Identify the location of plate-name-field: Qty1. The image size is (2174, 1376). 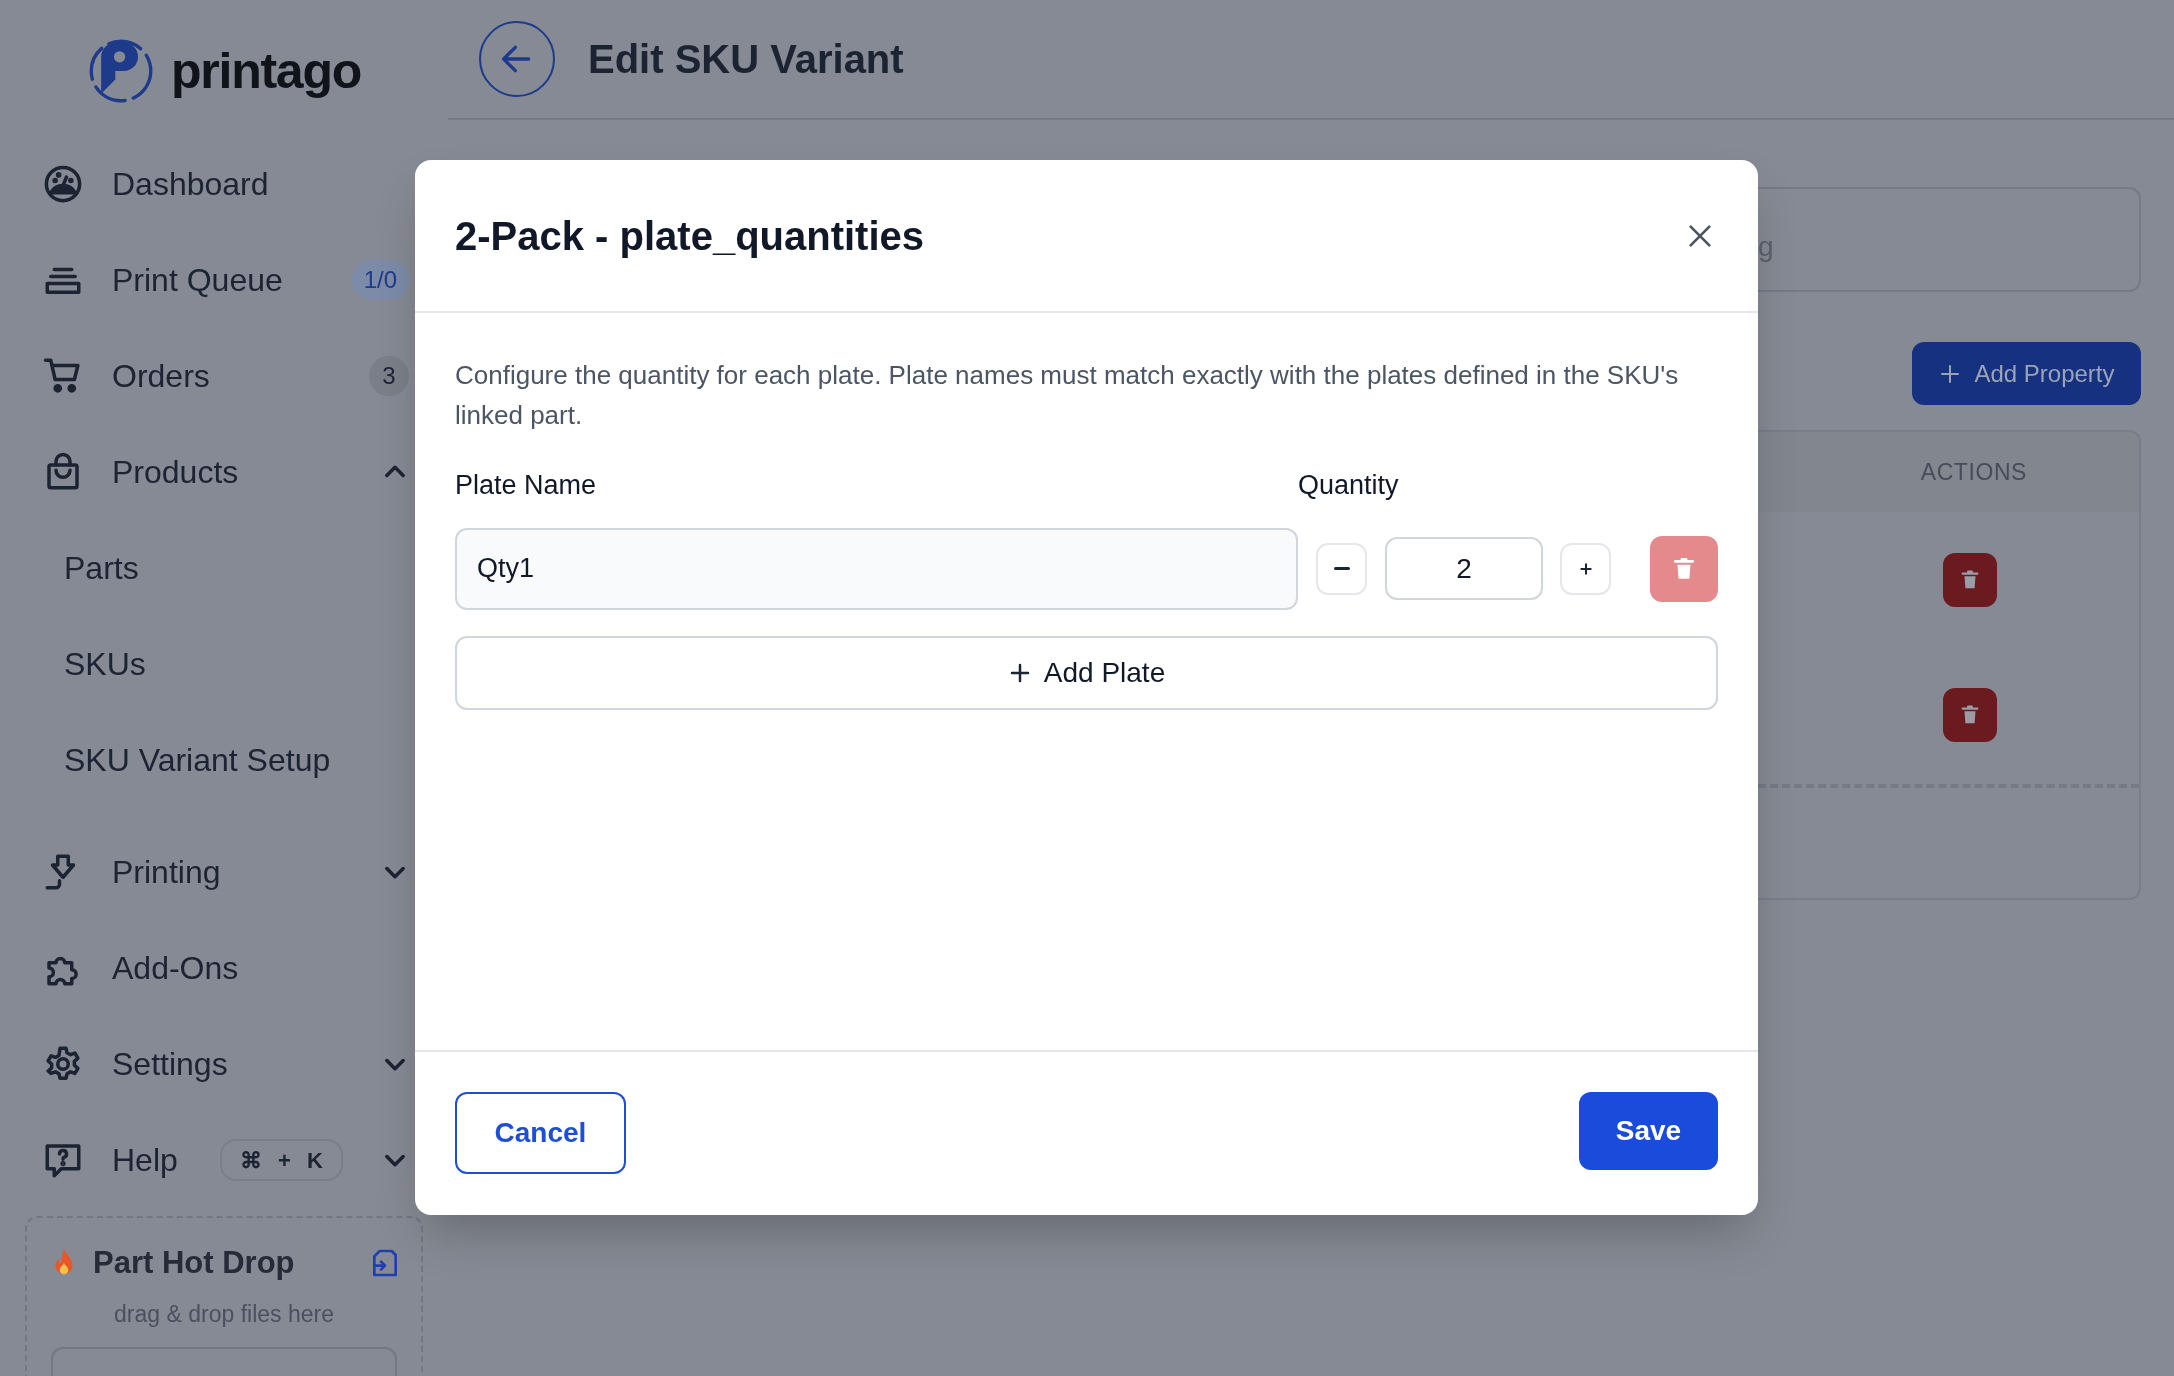
(876, 568).